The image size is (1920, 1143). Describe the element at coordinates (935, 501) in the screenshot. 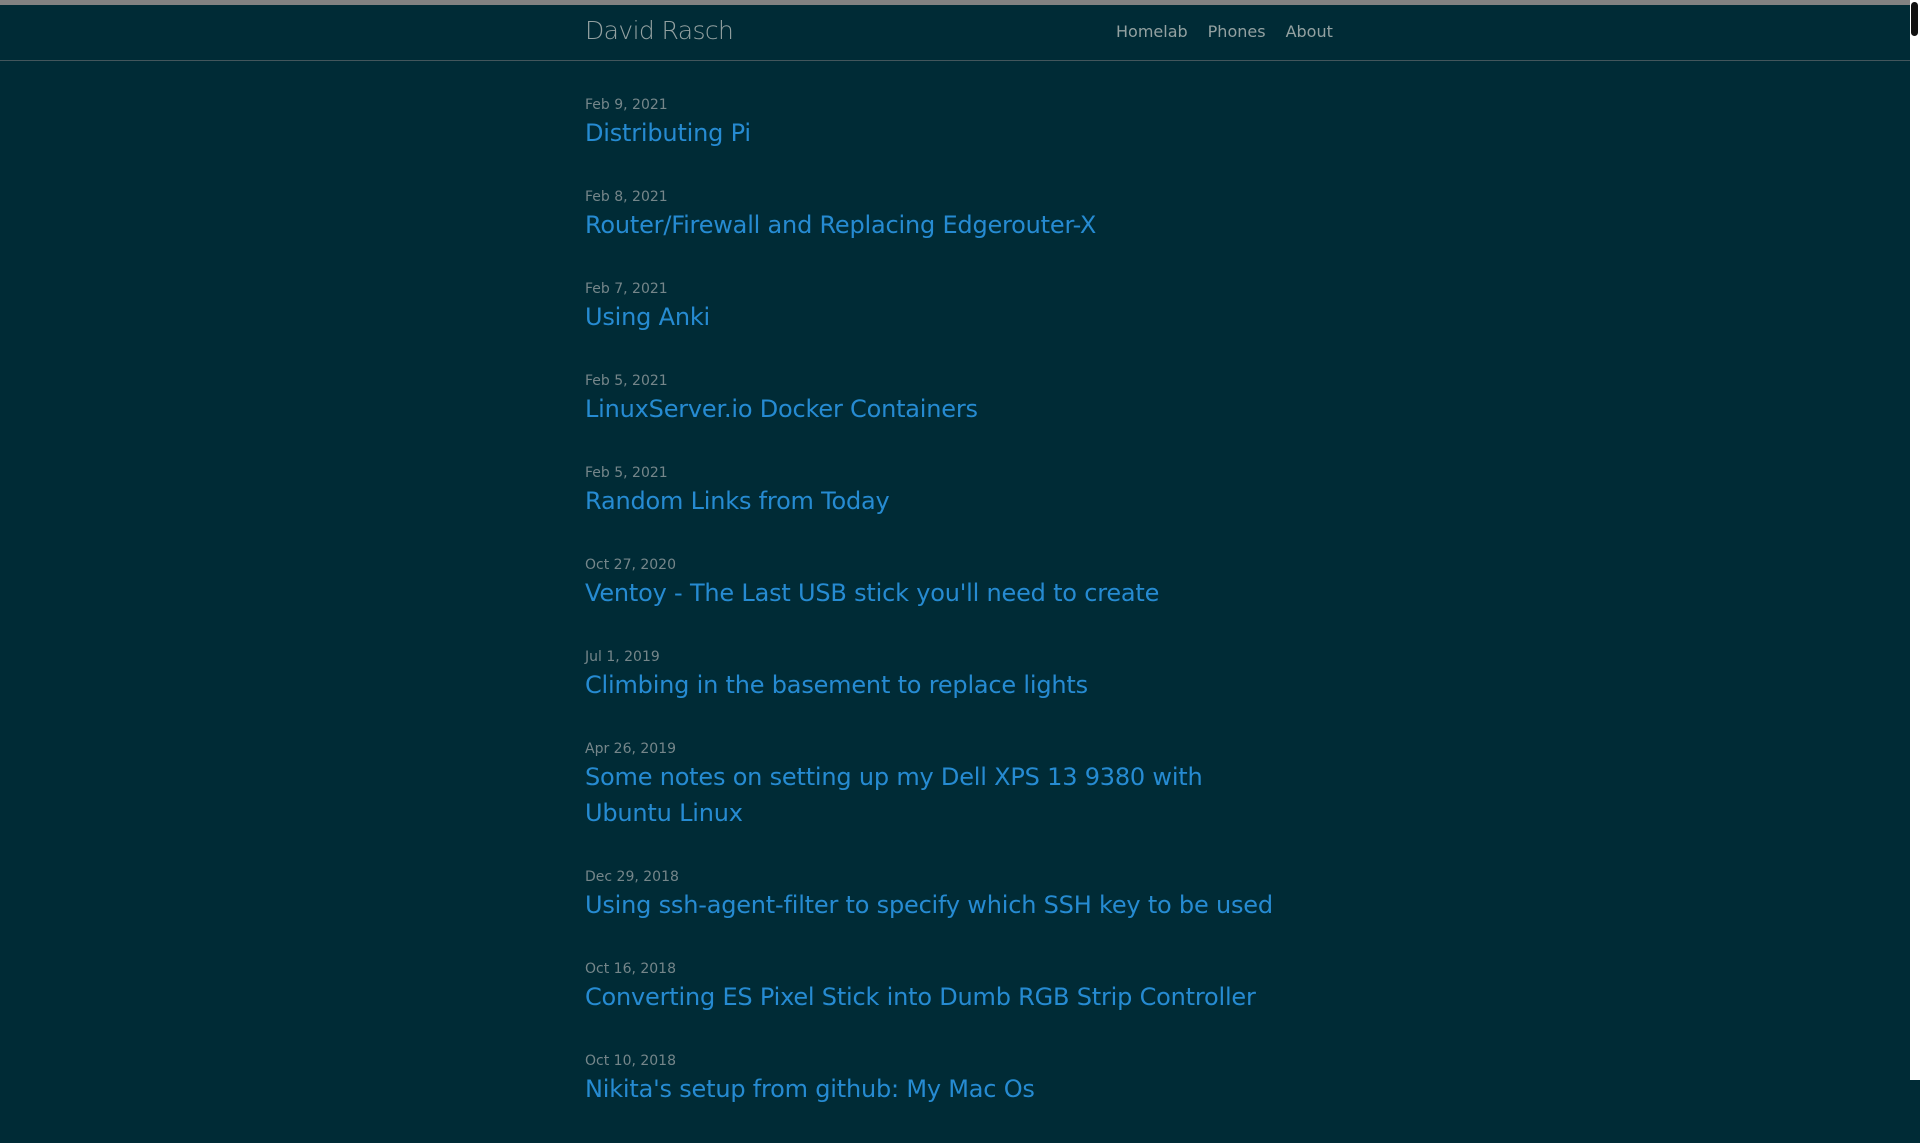

I see `post-link: Random Links from Today` at that location.